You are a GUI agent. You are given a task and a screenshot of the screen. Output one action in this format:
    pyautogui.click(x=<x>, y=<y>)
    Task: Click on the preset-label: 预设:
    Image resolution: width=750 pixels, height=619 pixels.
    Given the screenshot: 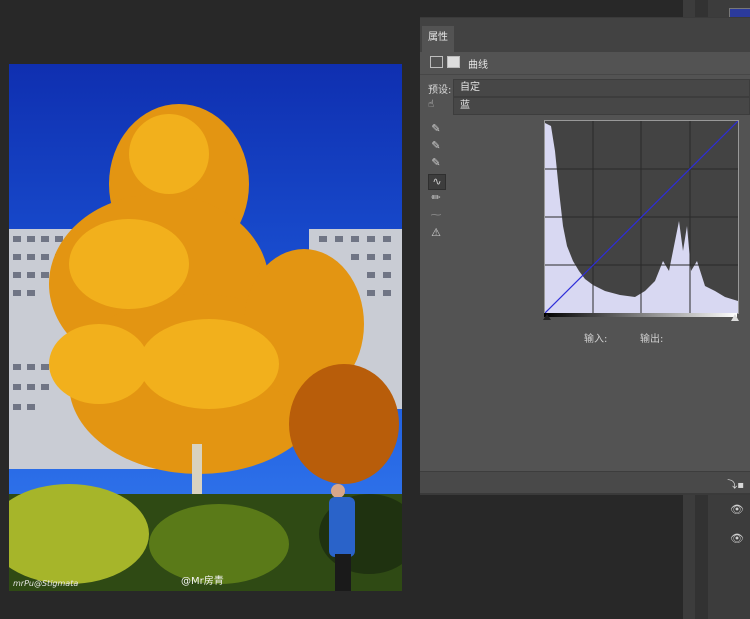 What is the action you would take?
    pyautogui.click(x=440, y=90)
    